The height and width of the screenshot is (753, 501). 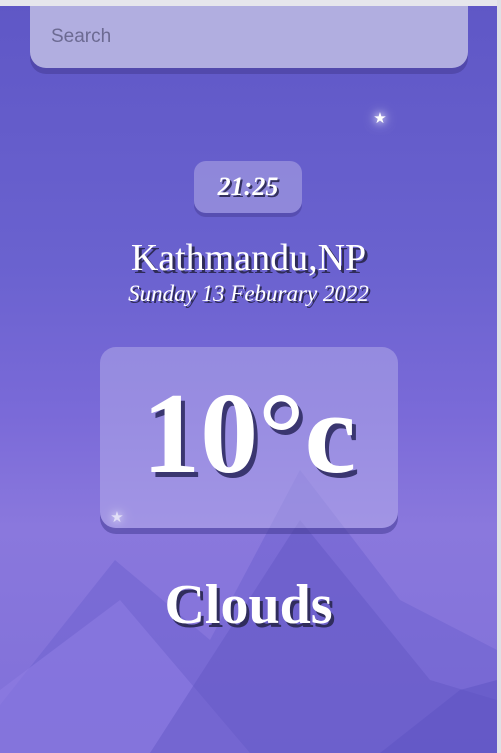 What do you see at coordinates (248, 258) in the screenshot?
I see `location-title: Kathmandu,NP` at bounding box center [248, 258].